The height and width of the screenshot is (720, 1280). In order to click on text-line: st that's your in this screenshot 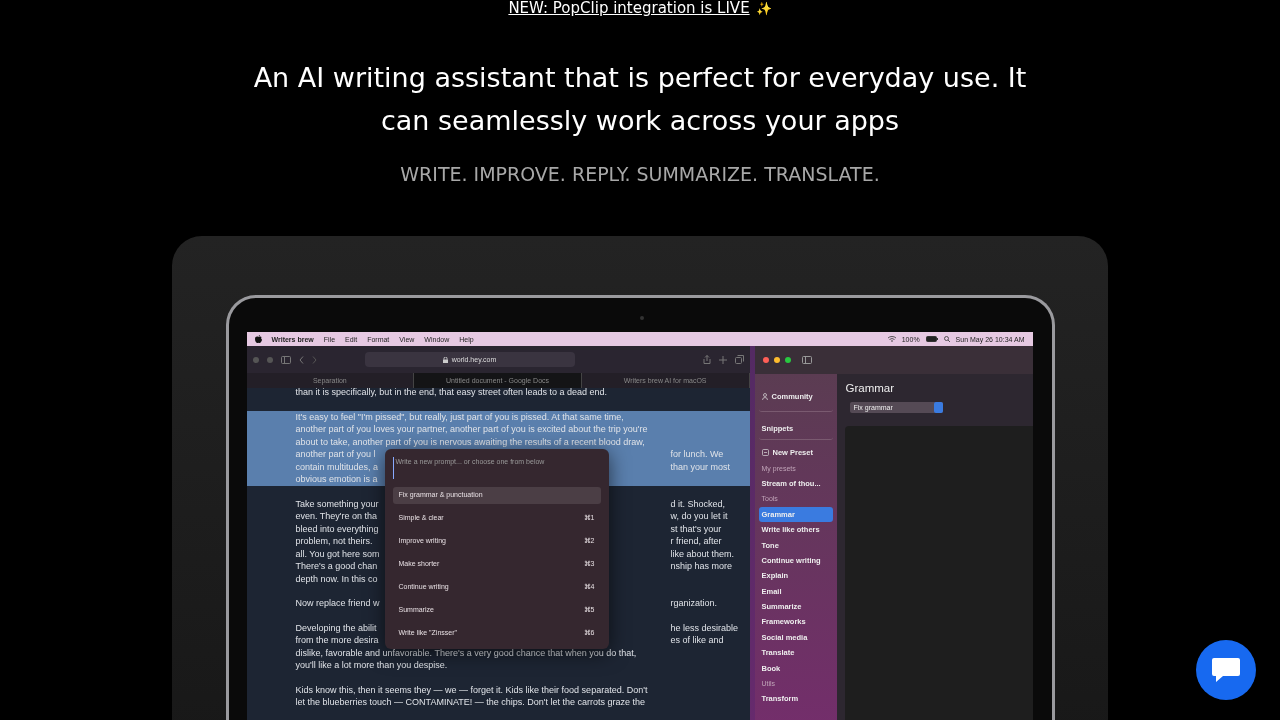, I will do `click(696, 528)`.